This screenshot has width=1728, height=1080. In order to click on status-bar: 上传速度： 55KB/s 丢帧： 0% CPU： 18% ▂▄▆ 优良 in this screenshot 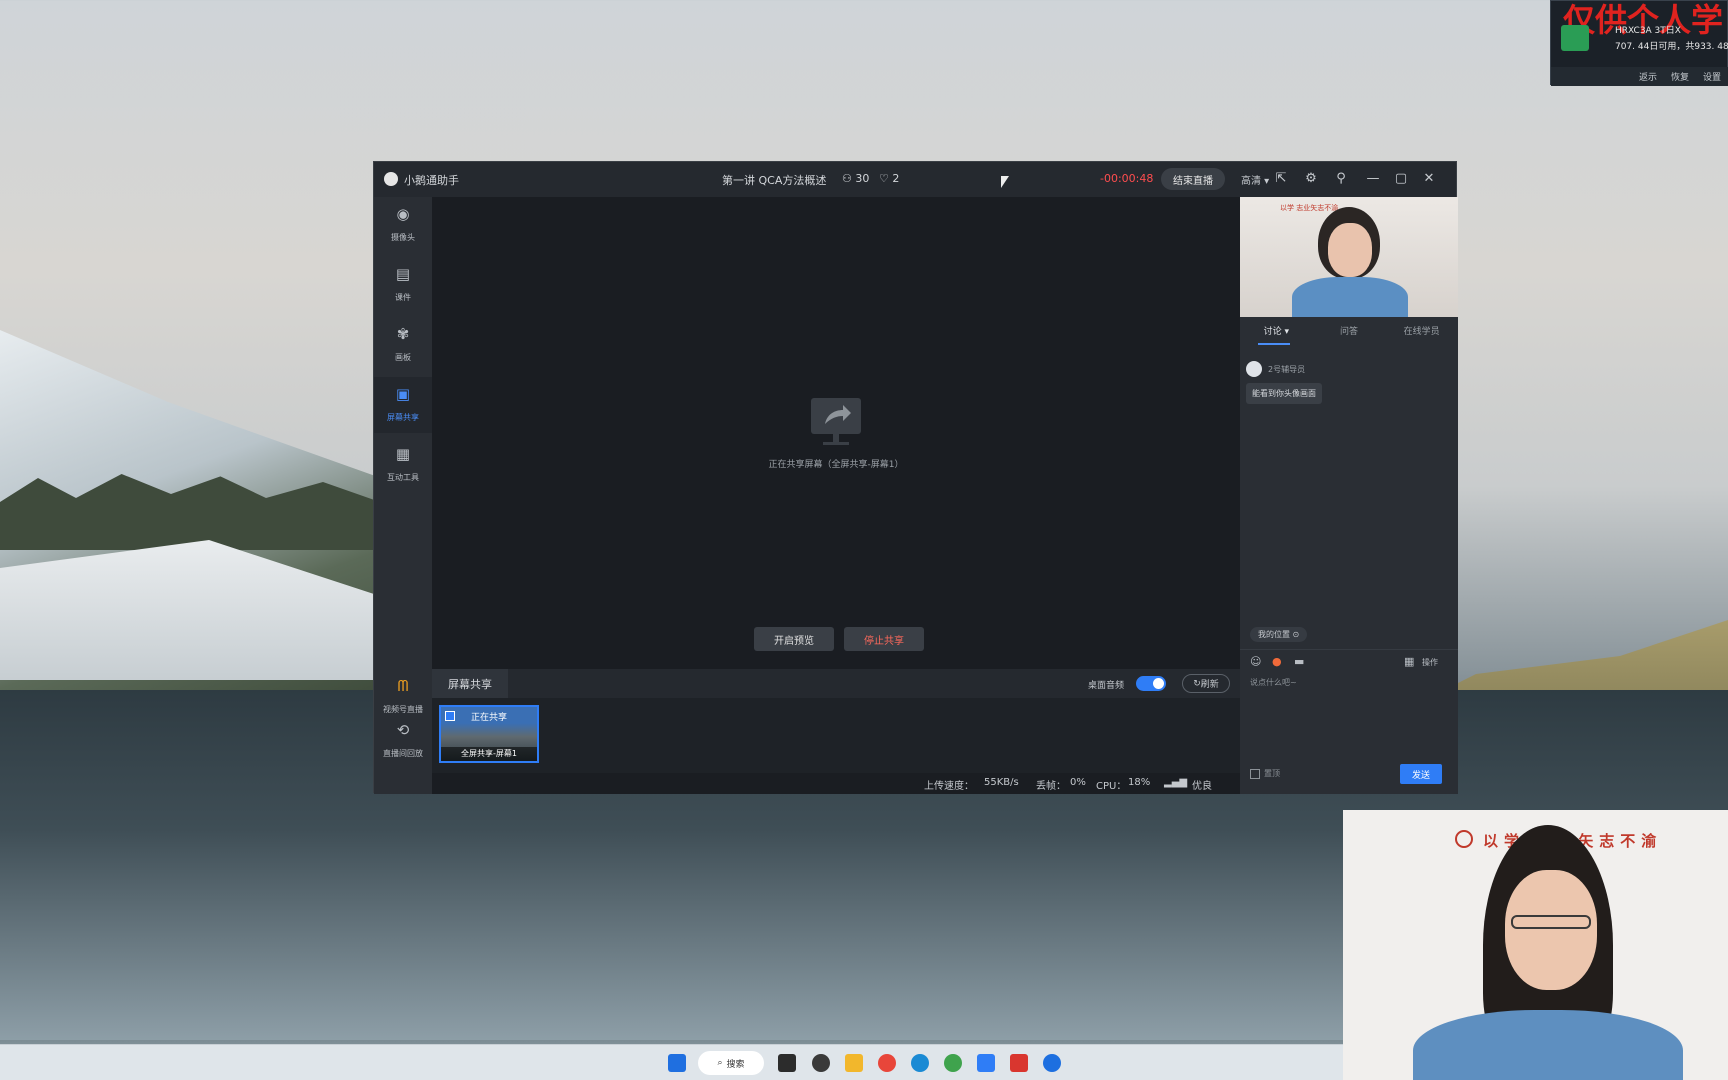, I will do `click(836, 783)`.